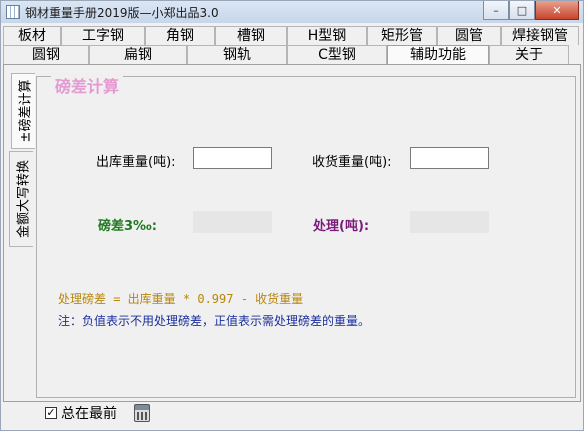 The image size is (584, 431). What do you see at coordinates (292, 12) in the screenshot?
I see `title-bar: 钢材重量手册2019版—小郑出品3.0 – □ ✕` at bounding box center [292, 12].